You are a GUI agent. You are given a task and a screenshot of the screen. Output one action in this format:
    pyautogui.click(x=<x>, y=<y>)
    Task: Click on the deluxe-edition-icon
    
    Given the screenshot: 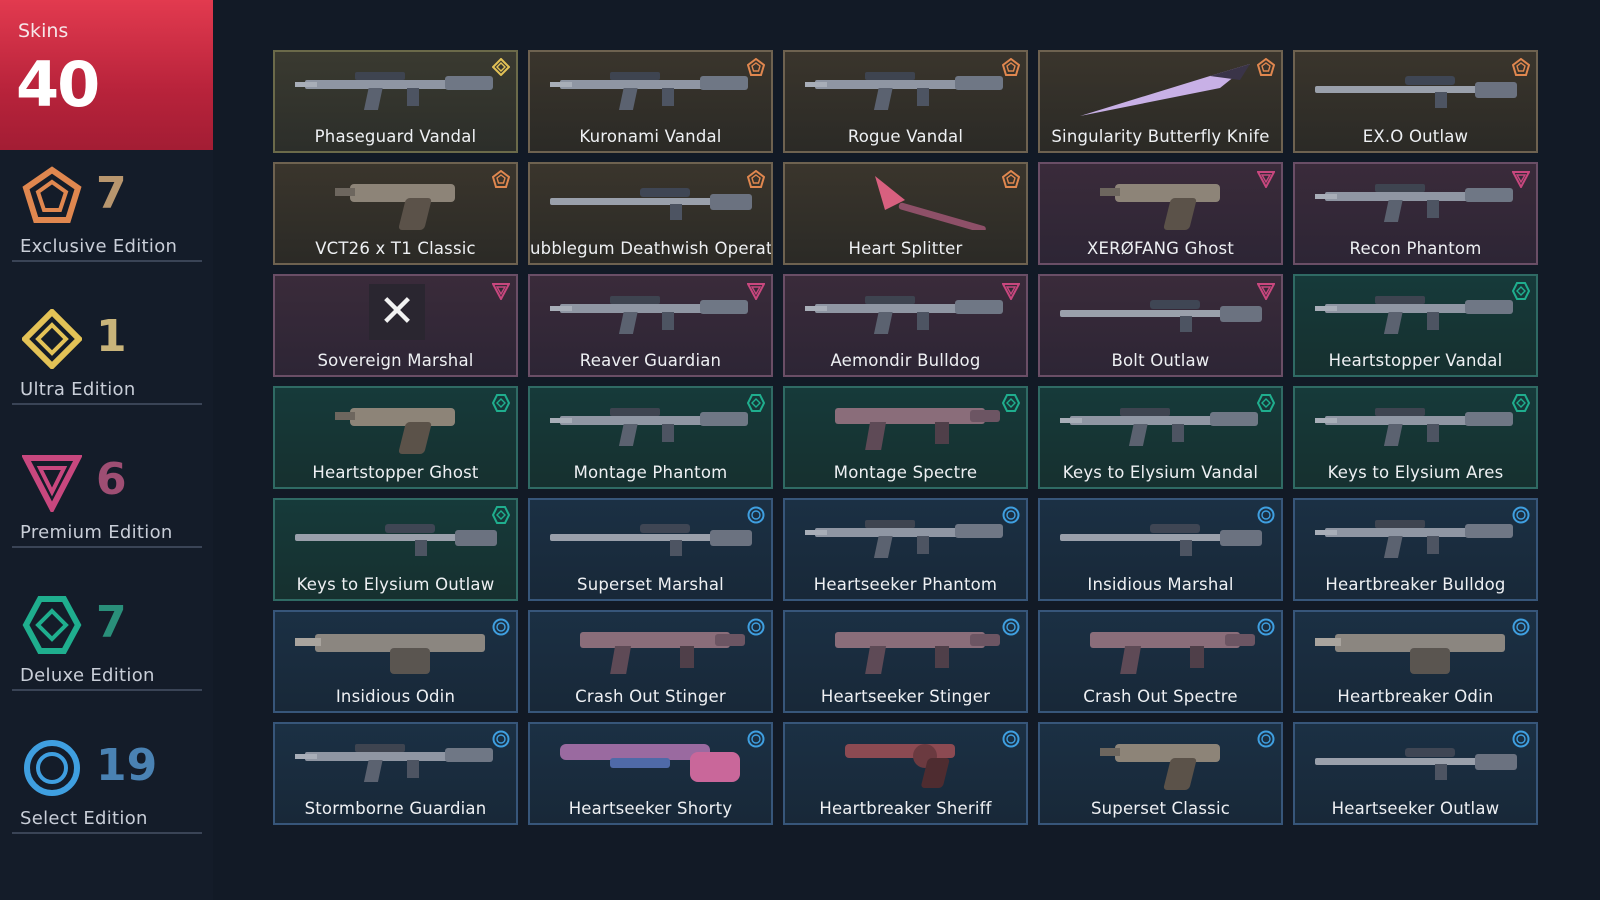 What is the action you would take?
    pyautogui.click(x=52, y=625)
    